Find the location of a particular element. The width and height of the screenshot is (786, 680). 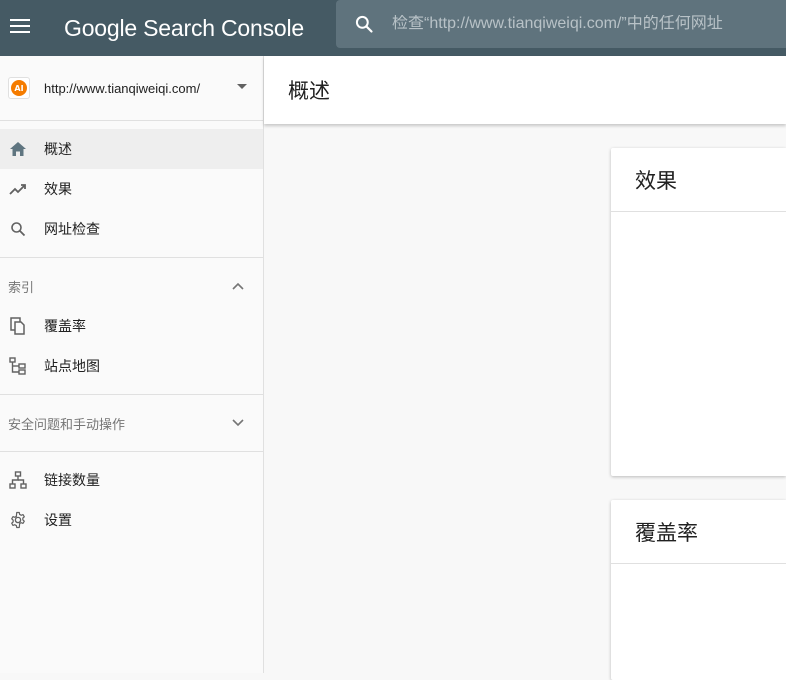

primary-nav: 概述 效果 网址检查 is located at coordinates (131, 189).